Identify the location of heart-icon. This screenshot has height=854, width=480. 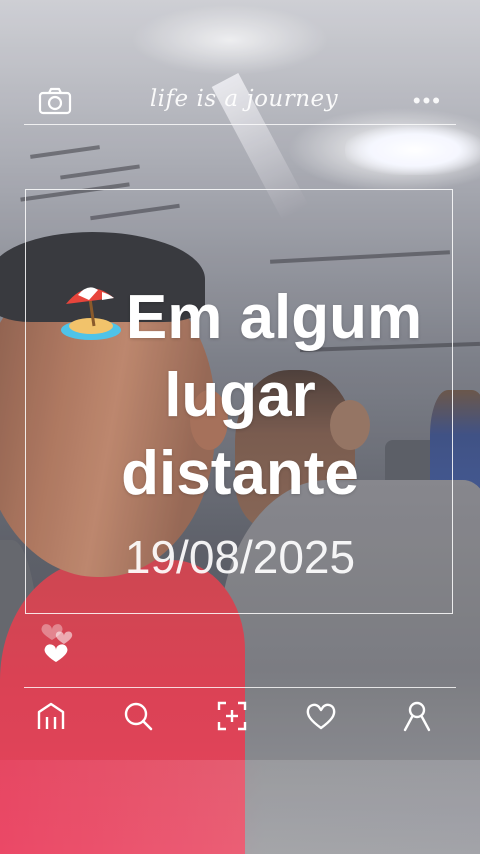
(321, 716).